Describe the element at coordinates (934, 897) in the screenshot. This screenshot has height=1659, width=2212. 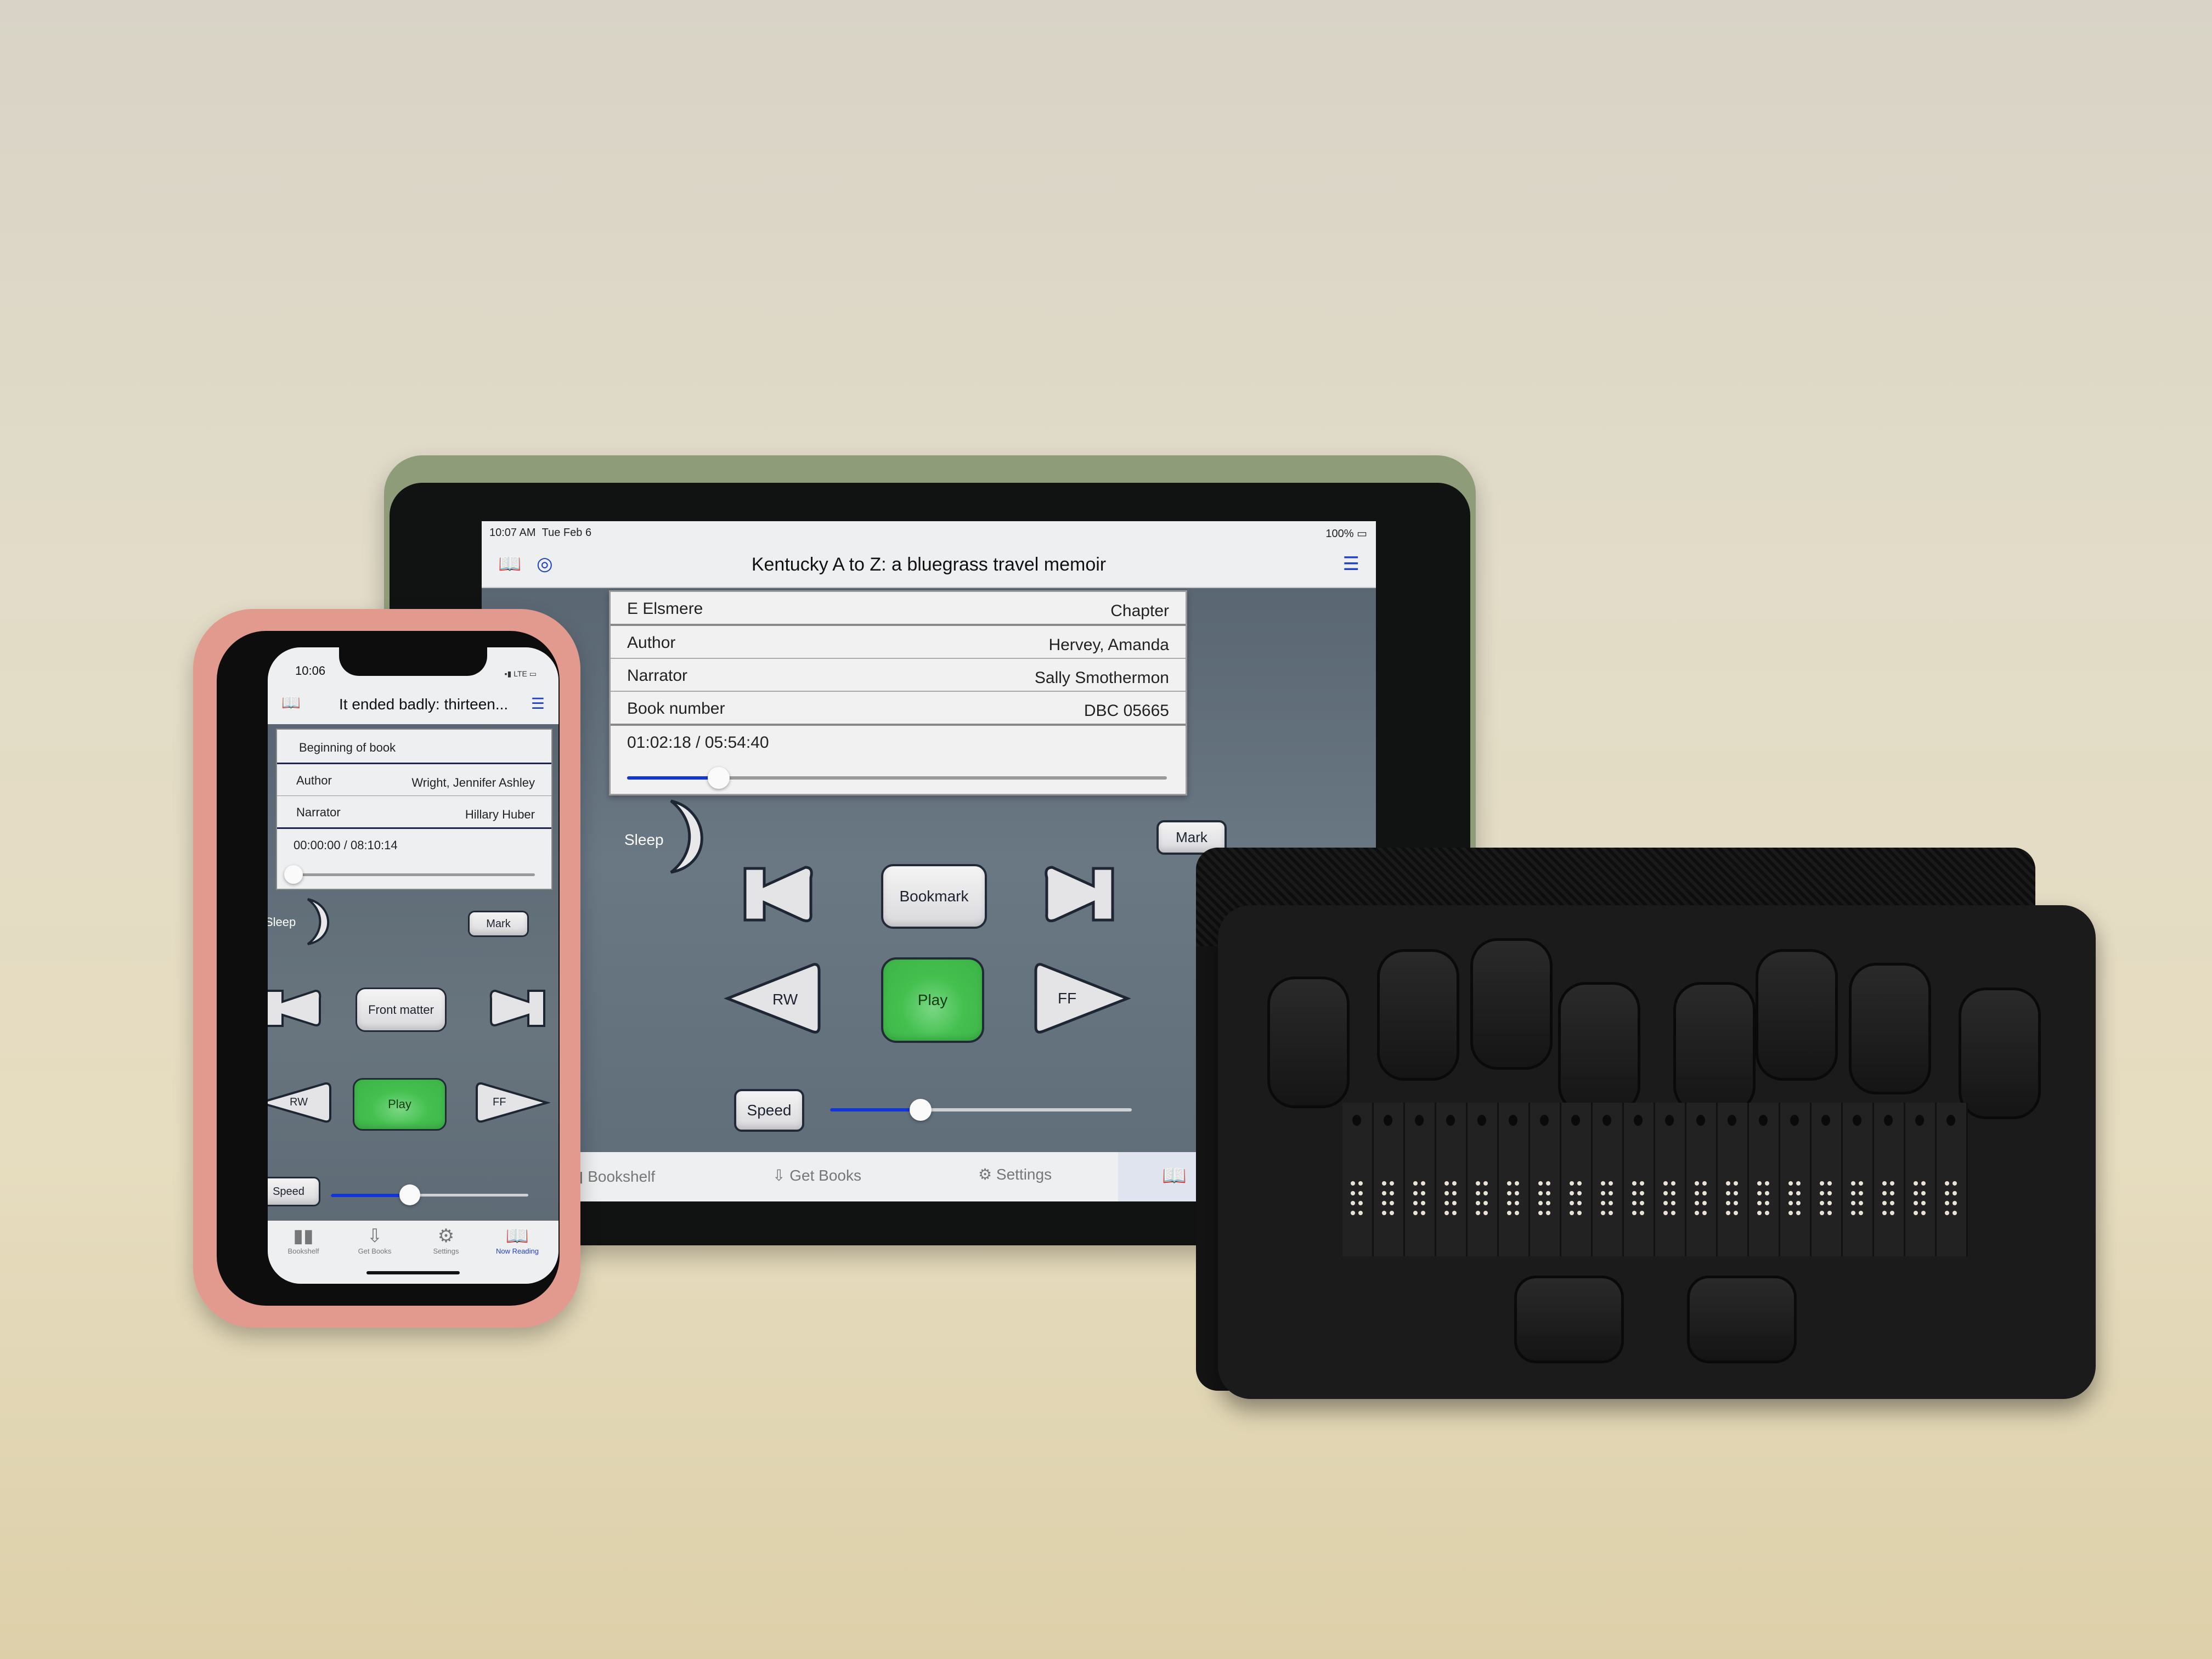
I see `bookmark-button: Bookmark` at that location.